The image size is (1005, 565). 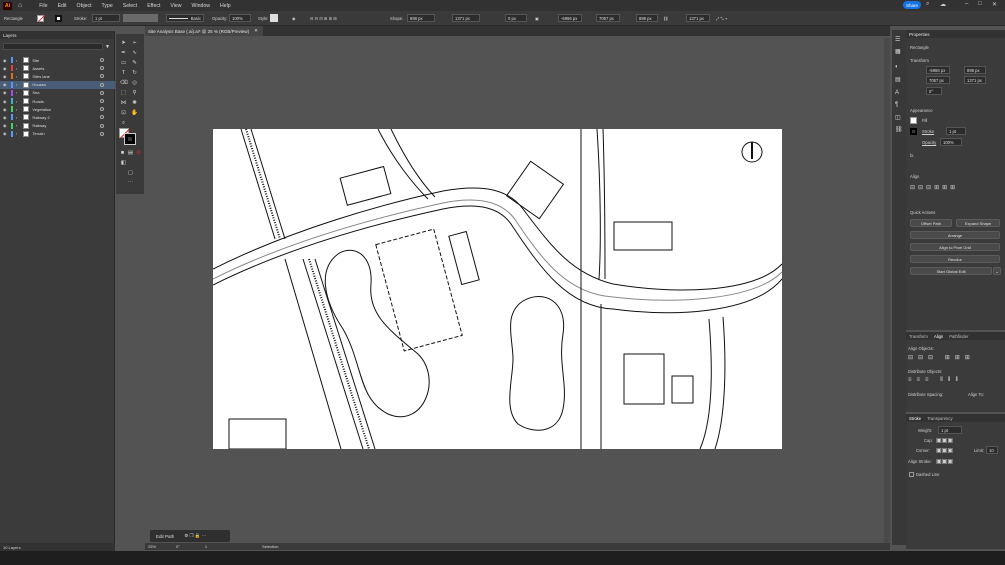 I want to click on warp-tool-icon: ◎, so click(x=134, y=83).